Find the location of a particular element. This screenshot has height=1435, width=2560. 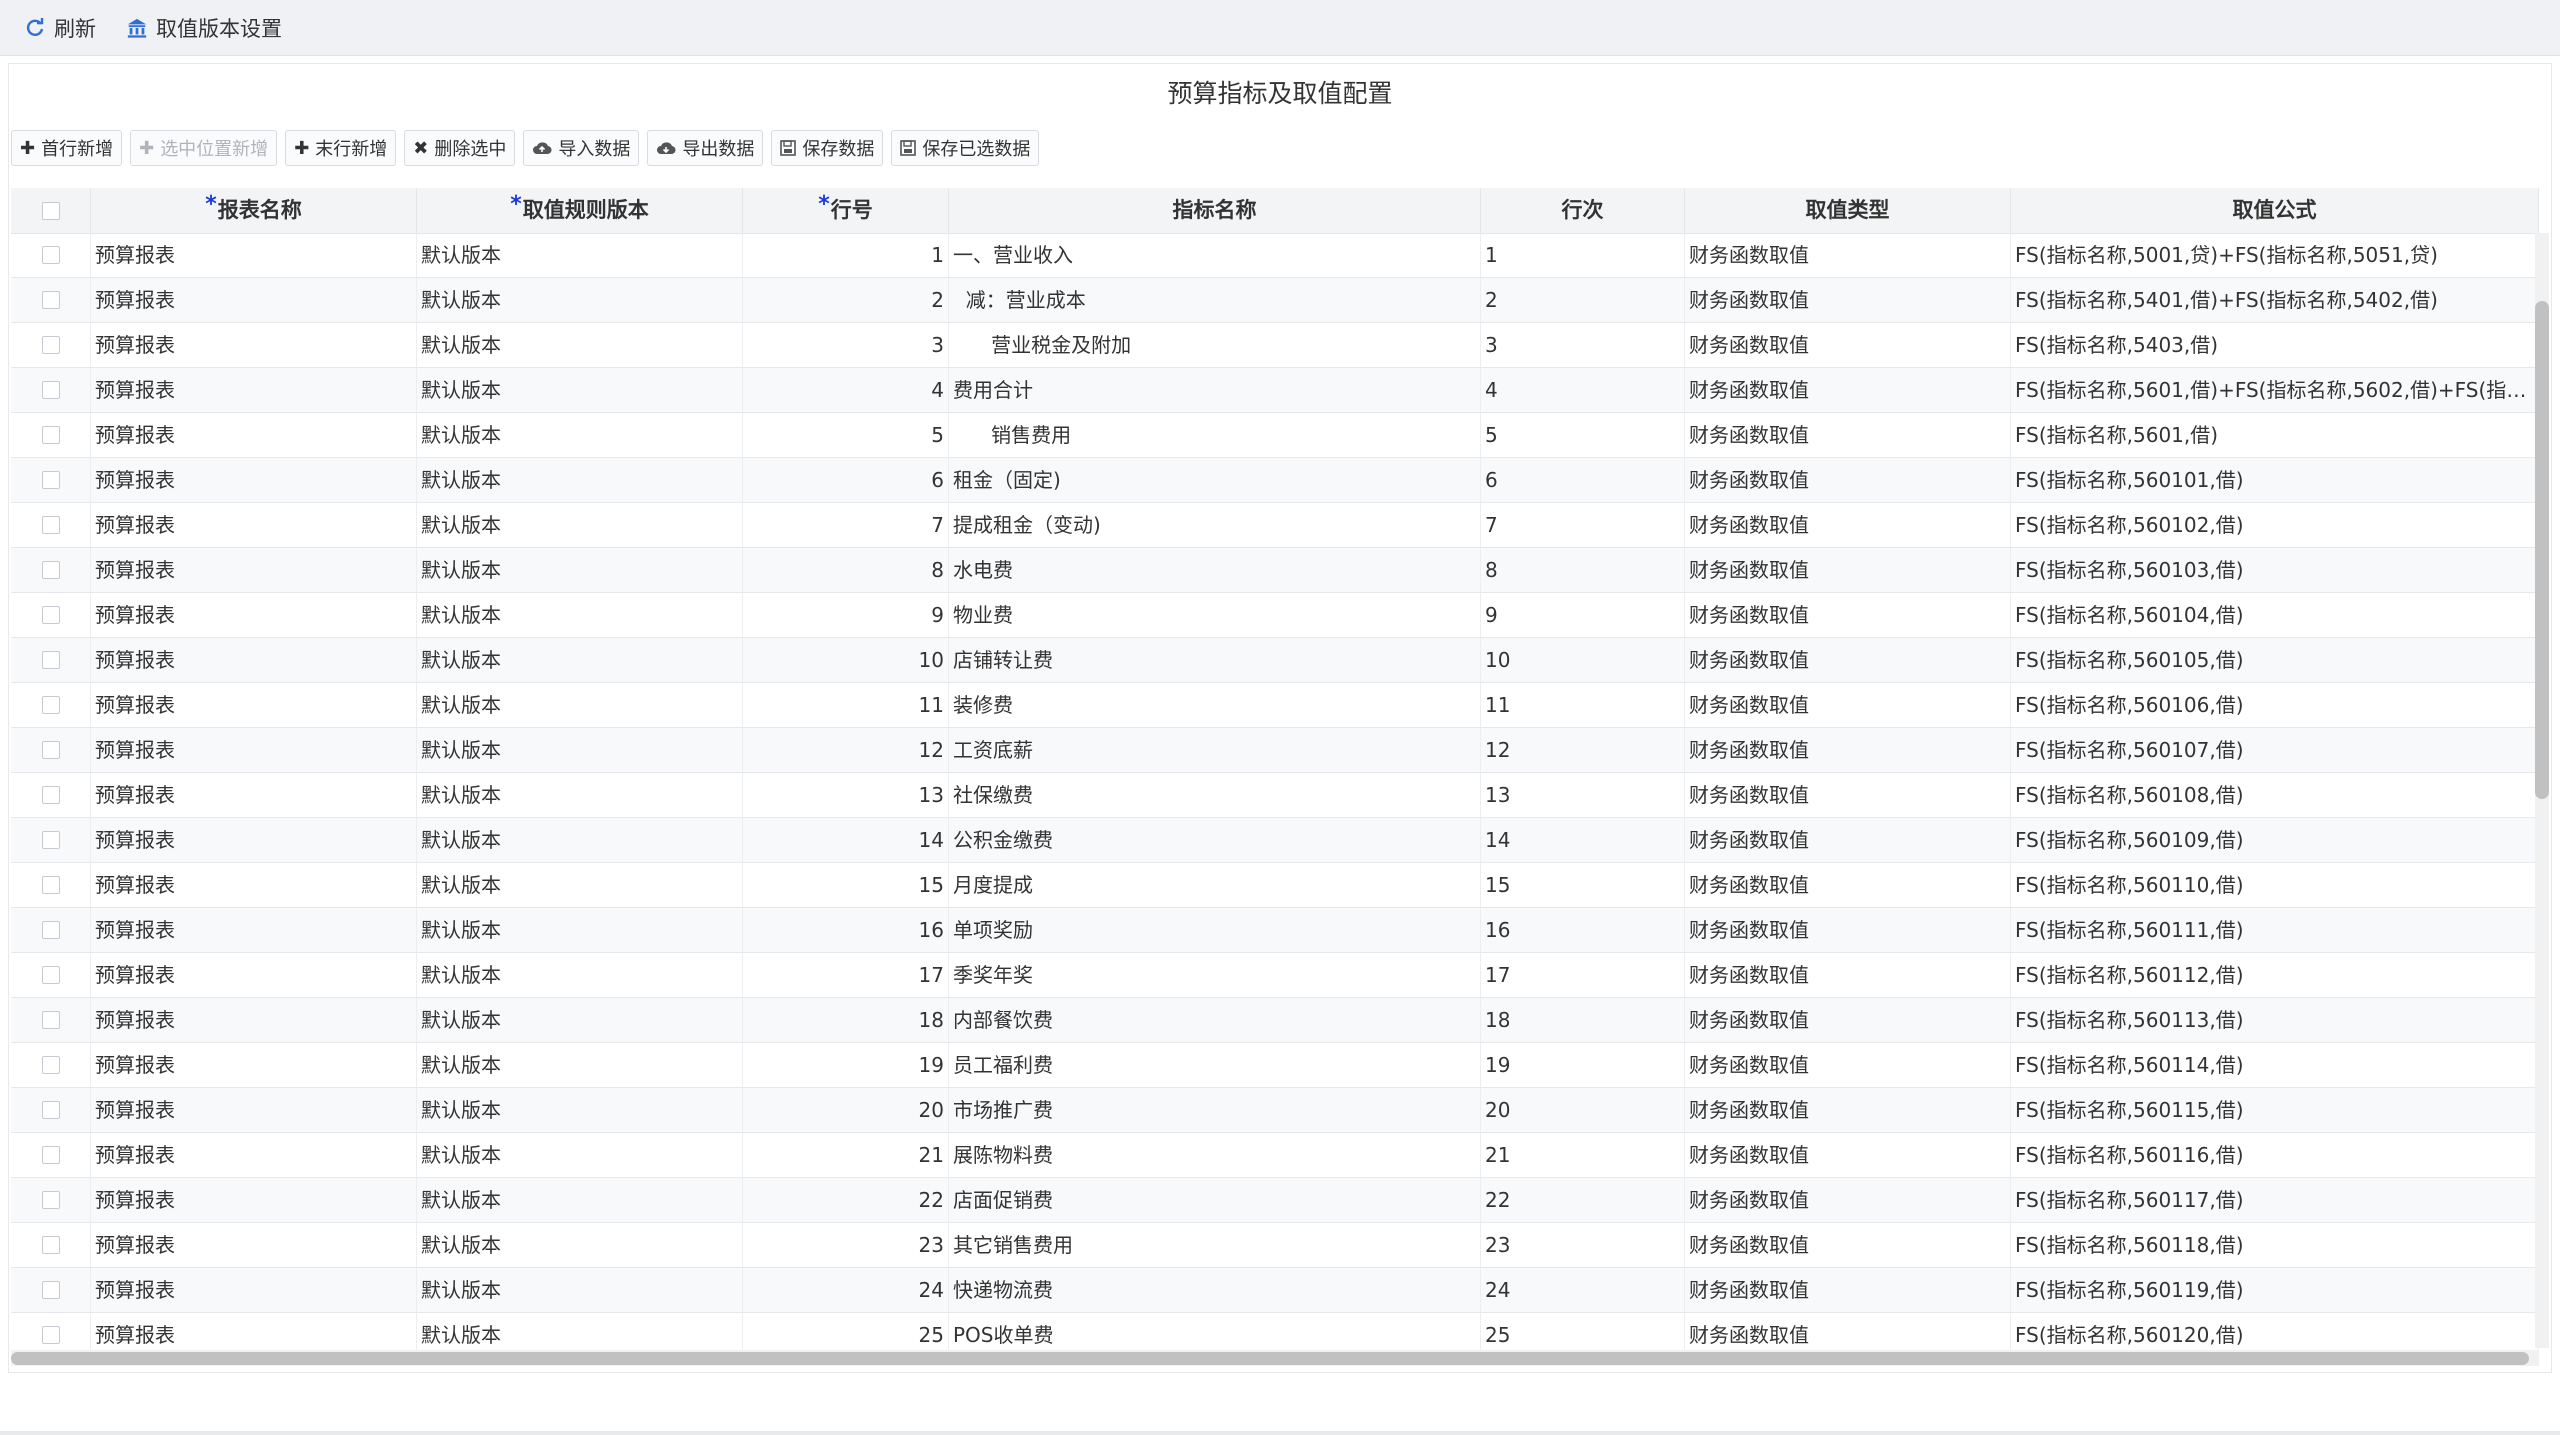

cell-line-no: 23 is located at coordinates (846, 1245).